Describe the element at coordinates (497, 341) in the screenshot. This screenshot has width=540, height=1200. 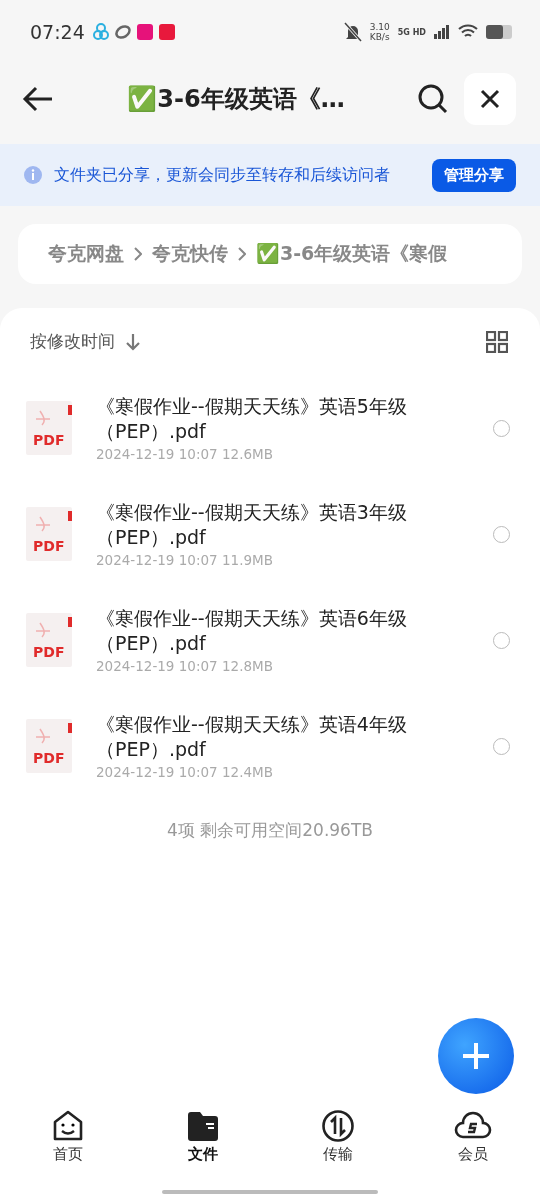
I see `grid-view-icon` at that location.